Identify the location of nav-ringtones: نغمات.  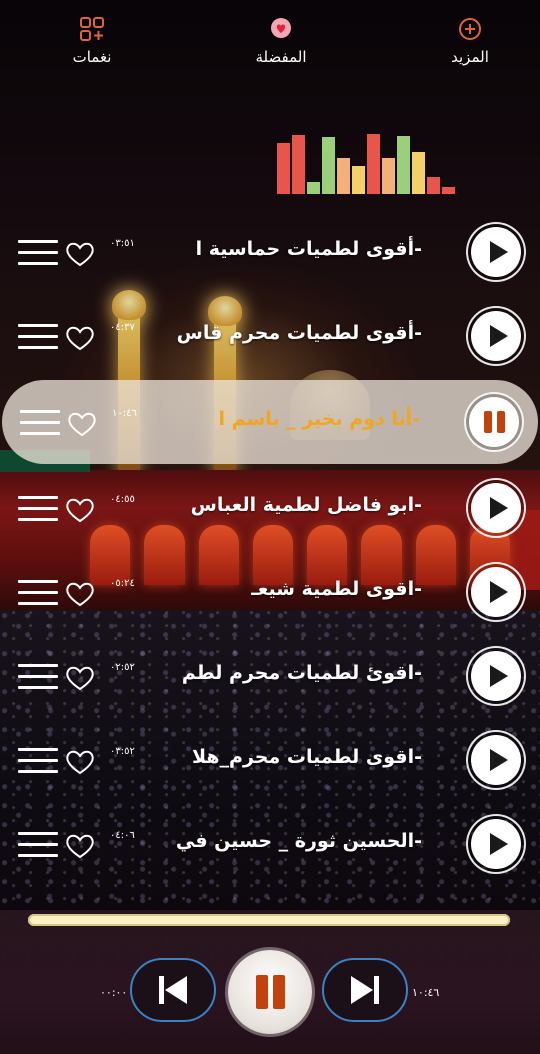
(92, 40).